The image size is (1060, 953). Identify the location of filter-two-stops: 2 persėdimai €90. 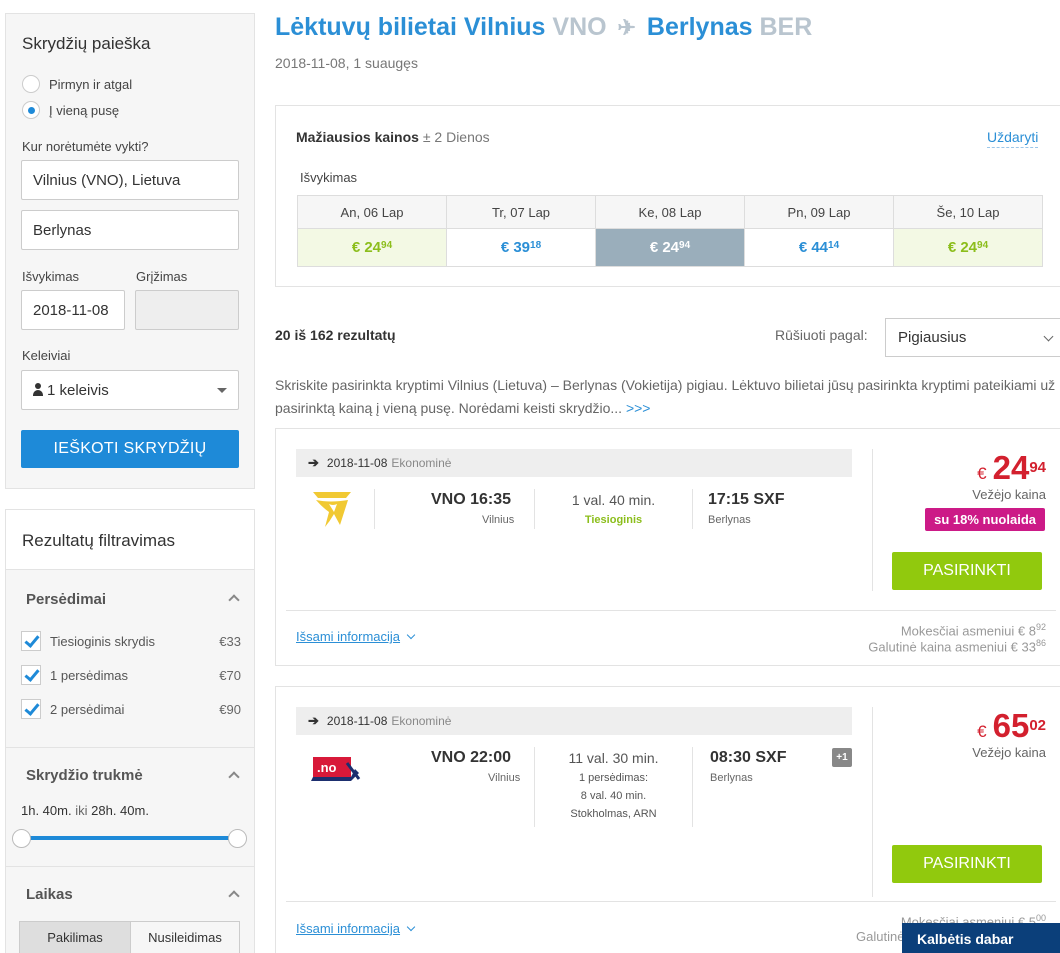
(131, 709).